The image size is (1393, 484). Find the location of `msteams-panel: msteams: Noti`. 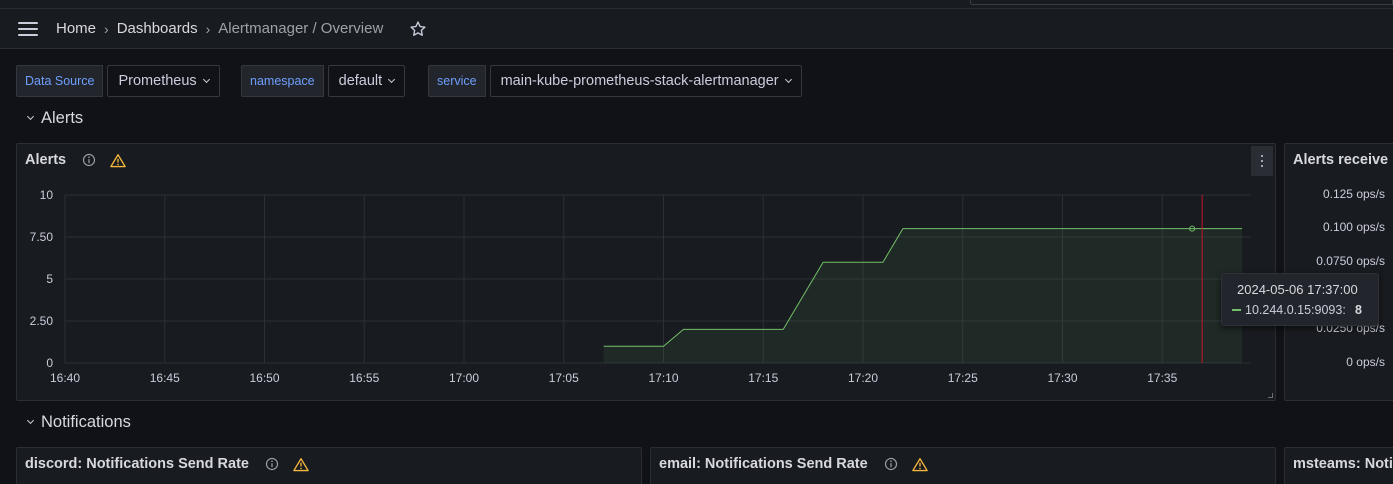

msteams-panel: msteams: Noti is located at coordinates (1338, 465).